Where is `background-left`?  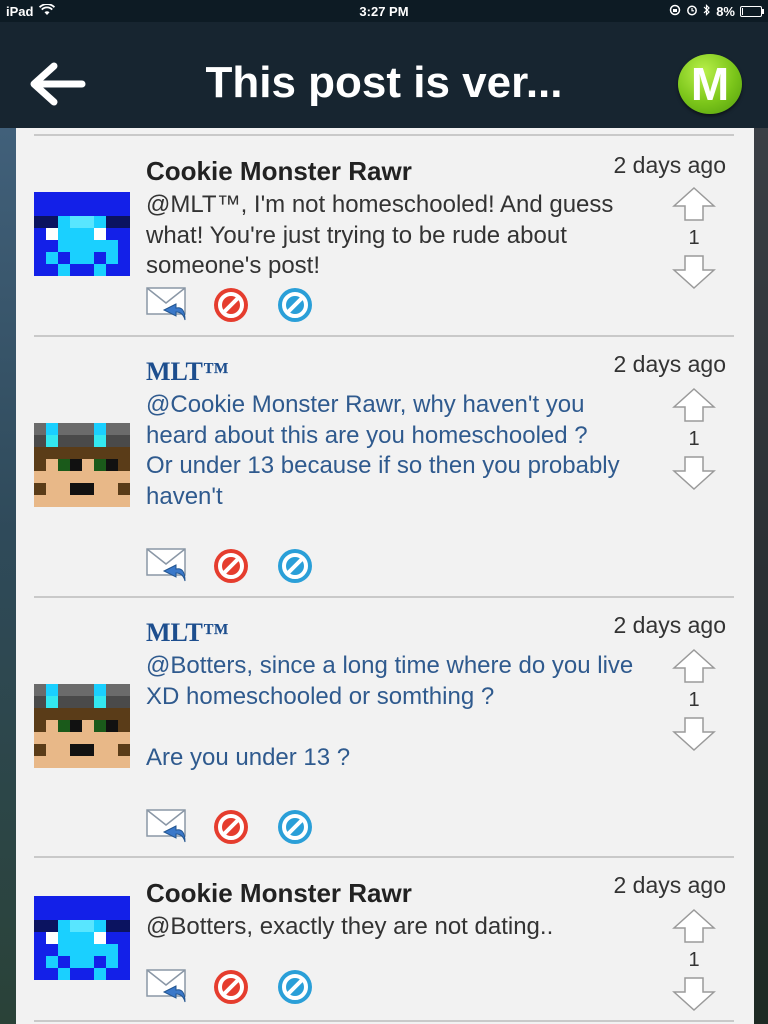 background-left is located at coordinates (8, 576).